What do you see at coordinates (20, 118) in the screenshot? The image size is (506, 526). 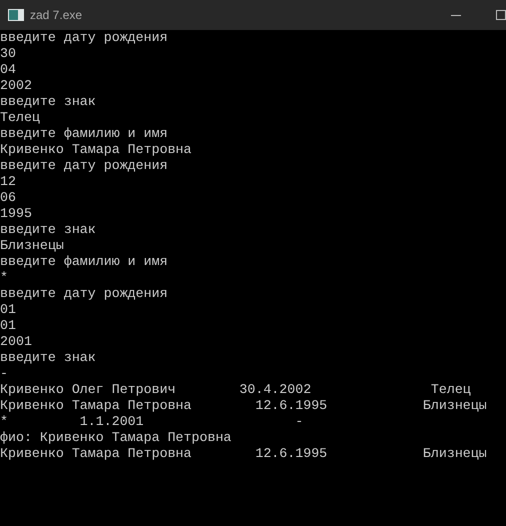 I see `console-line: Телец` at bounding box center [20, 118].